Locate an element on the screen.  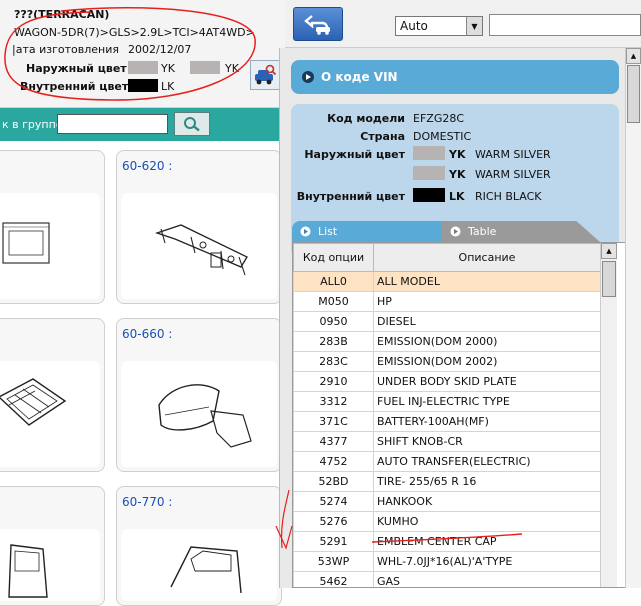
table-row: 52BD TIRE- 255/65 R 16 is located at coordinates (447, 481).